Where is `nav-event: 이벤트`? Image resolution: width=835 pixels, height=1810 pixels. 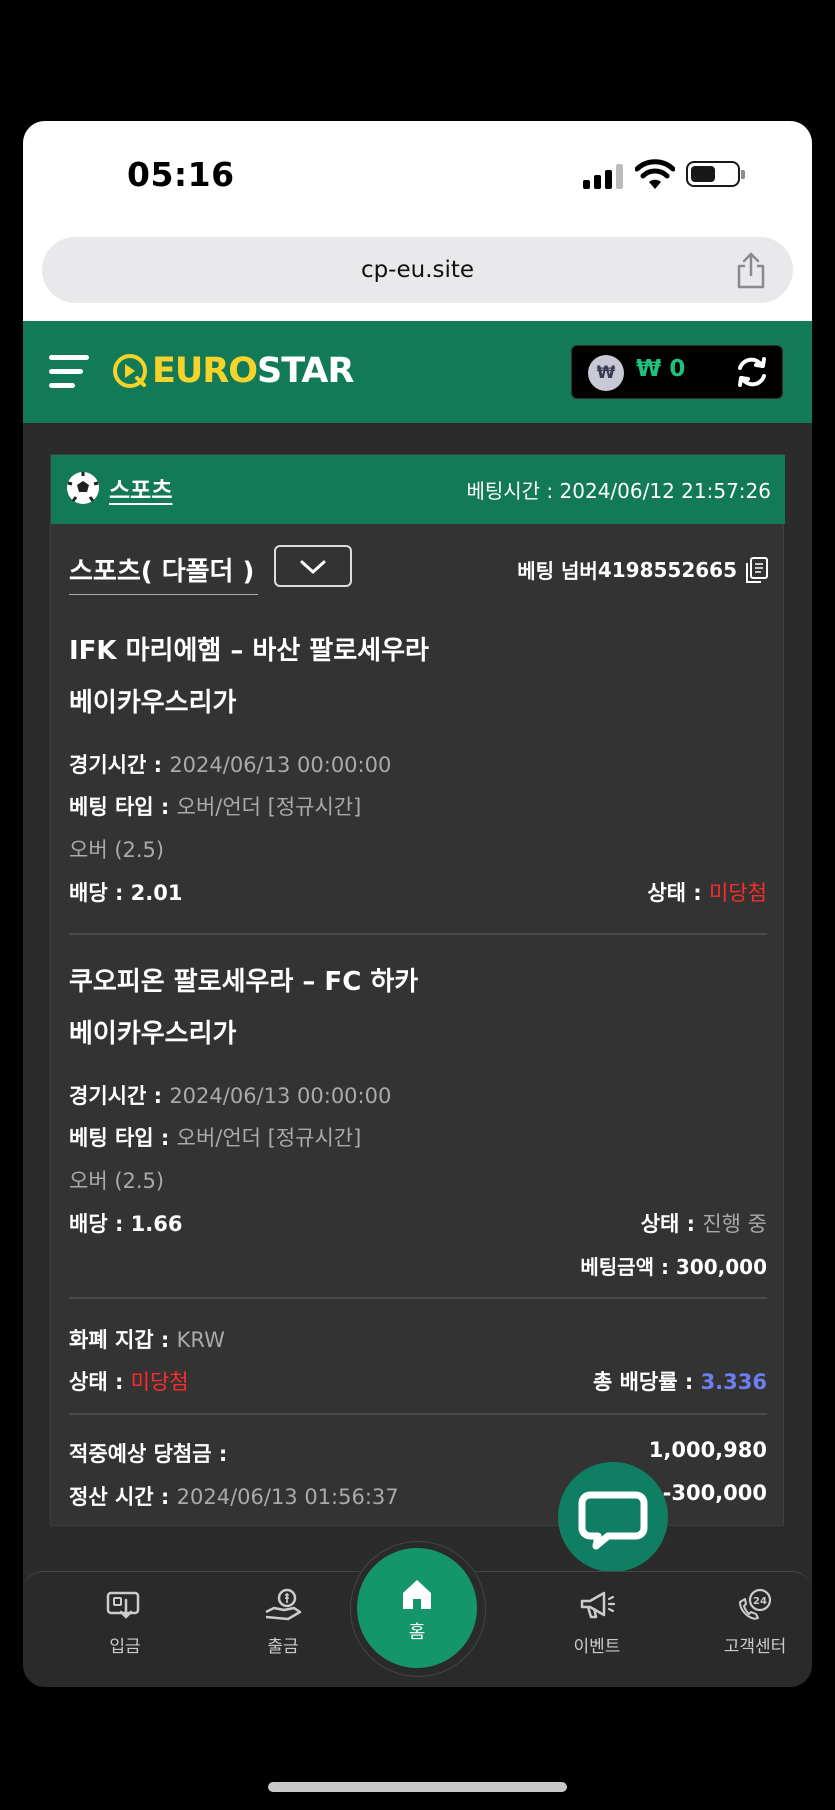 nav-event: 이벤트 is located at coordinates (597, 1631).